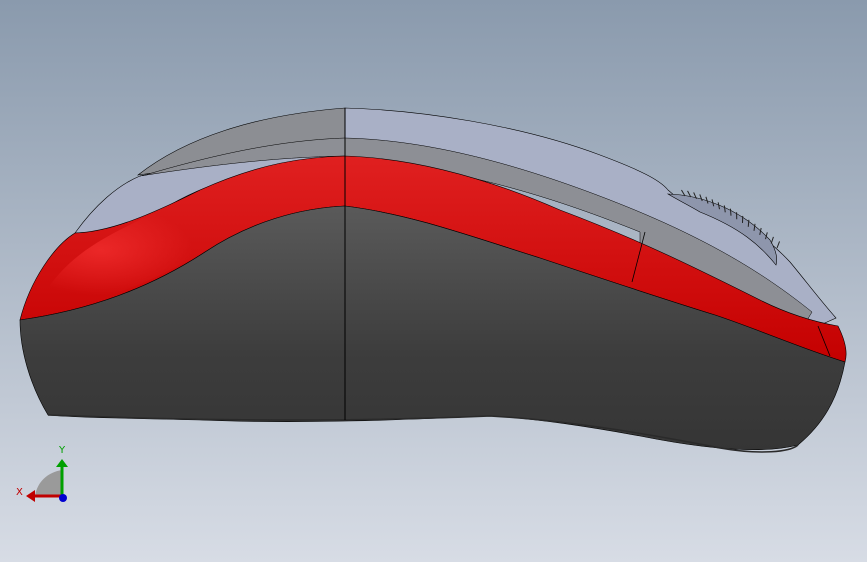  What do you see at coordinates (62, 450) in the screenshot?
I see `triad-y-label: Y` at bounding box center [62, 450].